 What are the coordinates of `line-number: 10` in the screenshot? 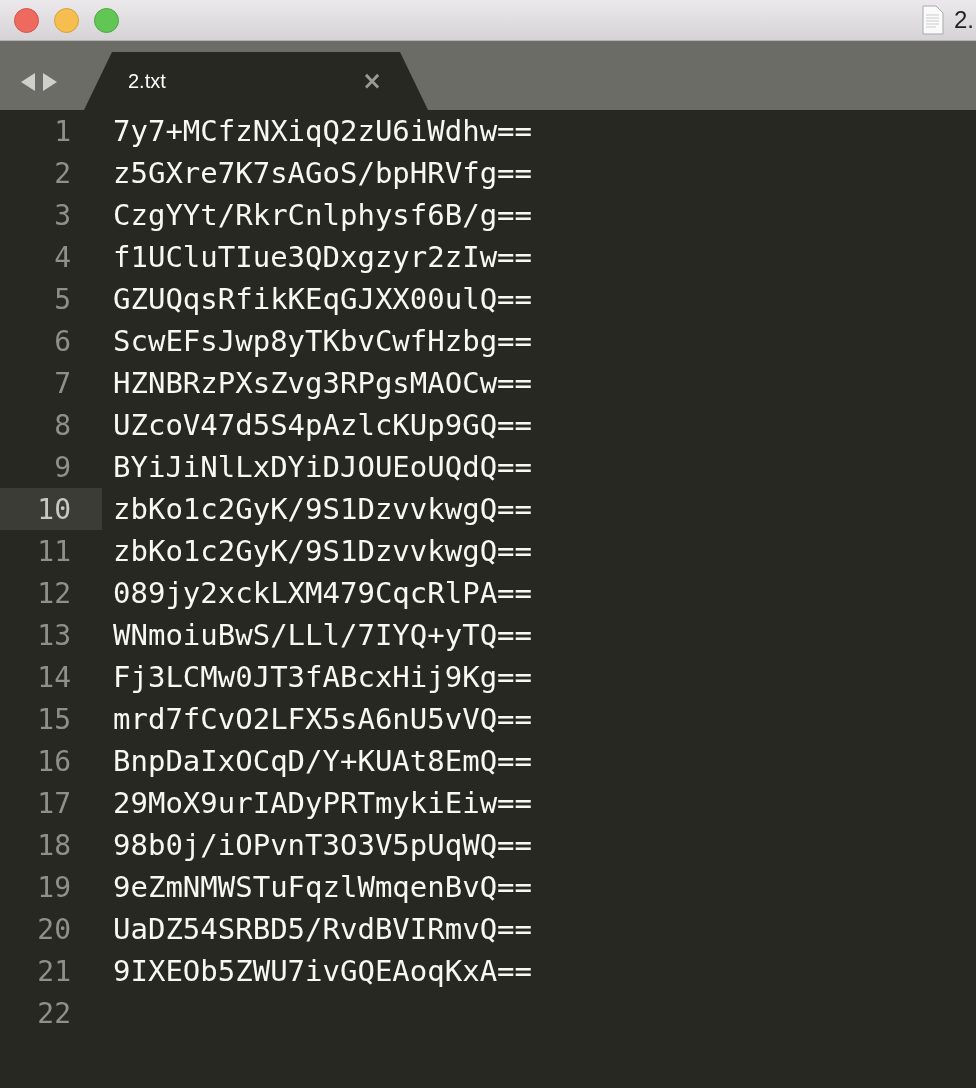 It's located at (51, 509).